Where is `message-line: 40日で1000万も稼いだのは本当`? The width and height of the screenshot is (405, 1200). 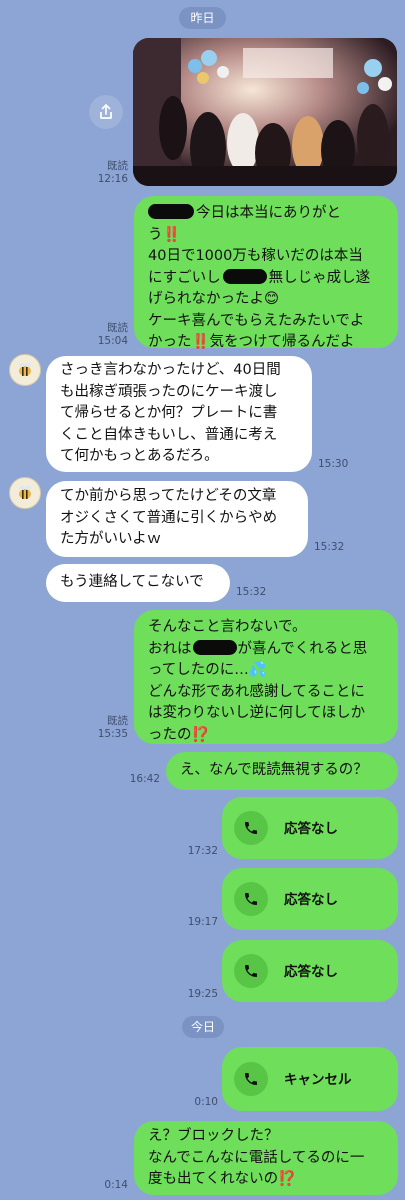
message-line: 40日で1000万も稼いだのは本当 is located at coordinates (255, 256).